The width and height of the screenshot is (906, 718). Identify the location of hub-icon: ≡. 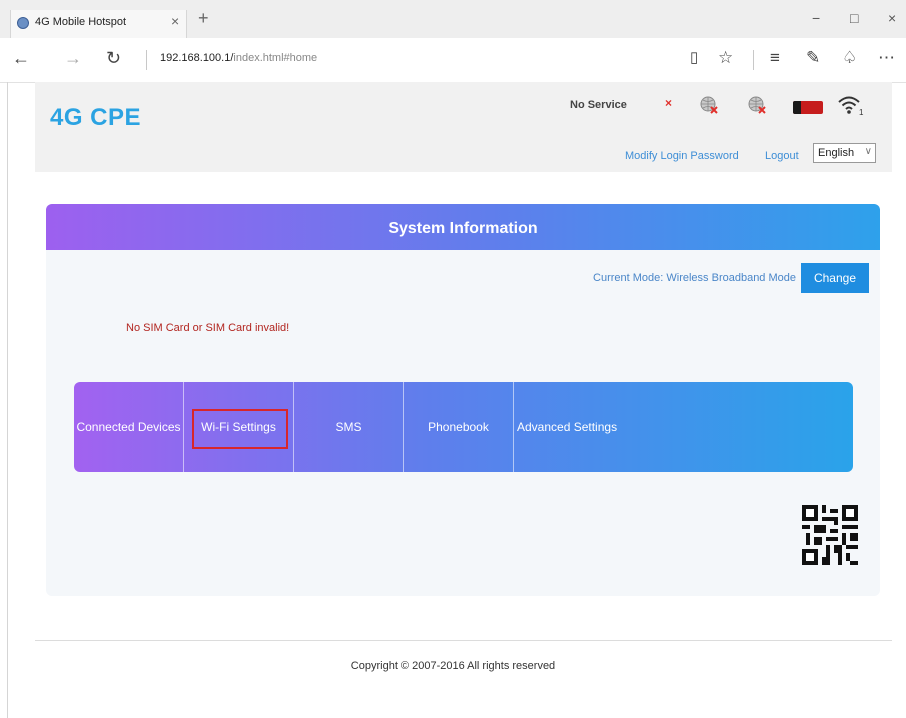
(775, 58).